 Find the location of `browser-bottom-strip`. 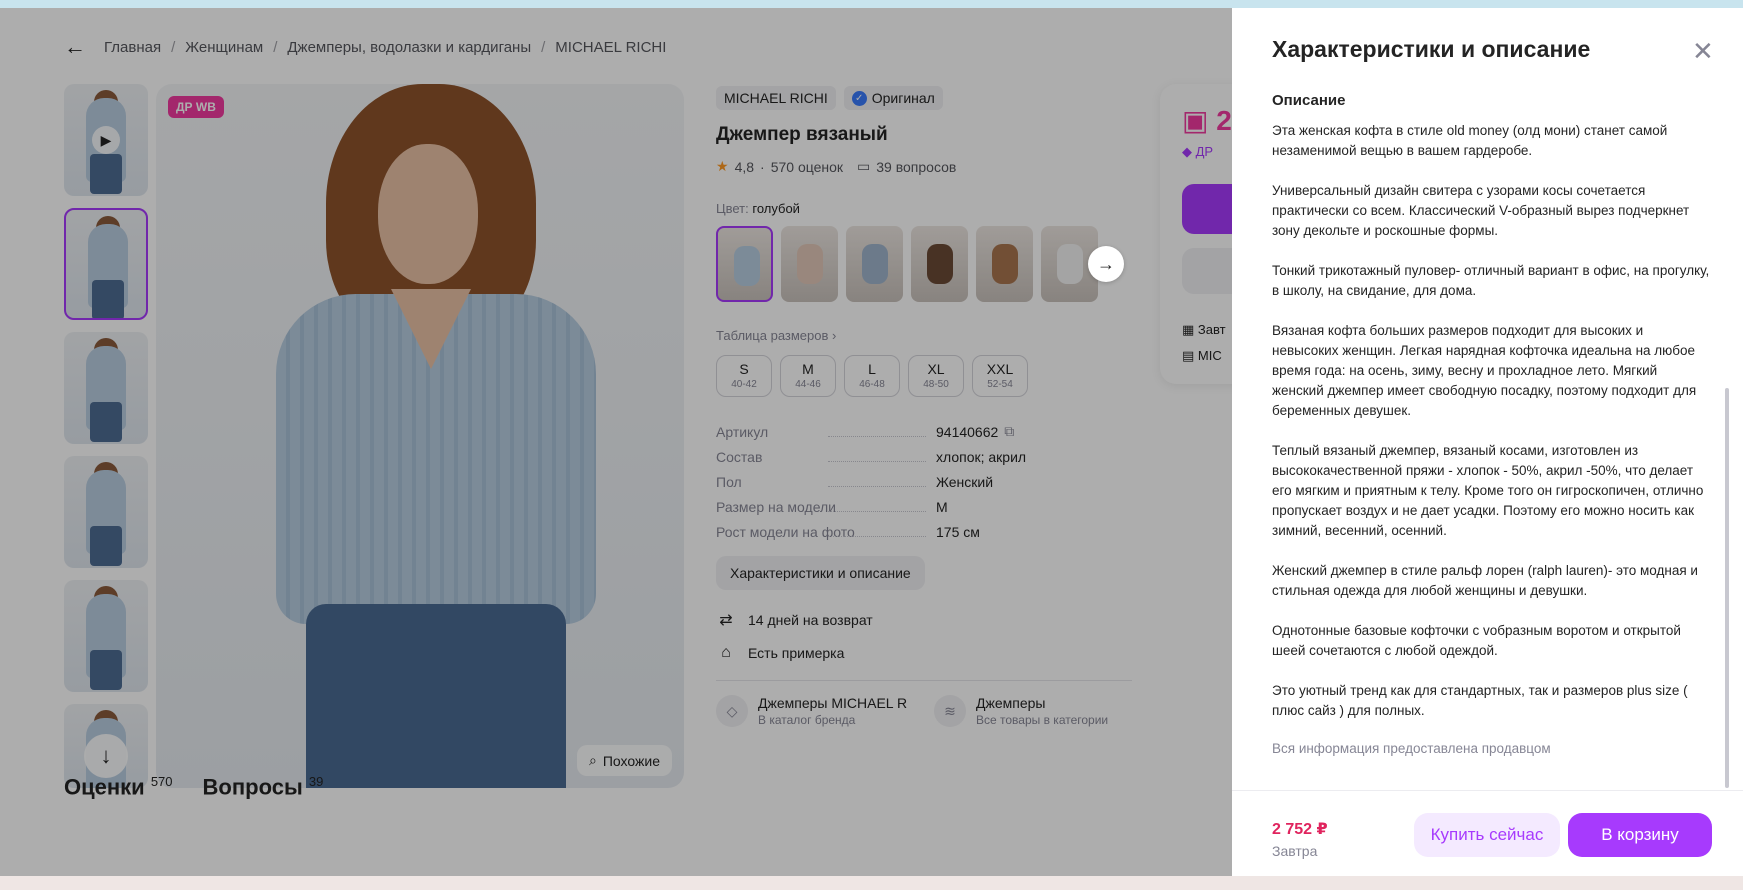

browser-bottom-strip is located at coordinates (871, 883).